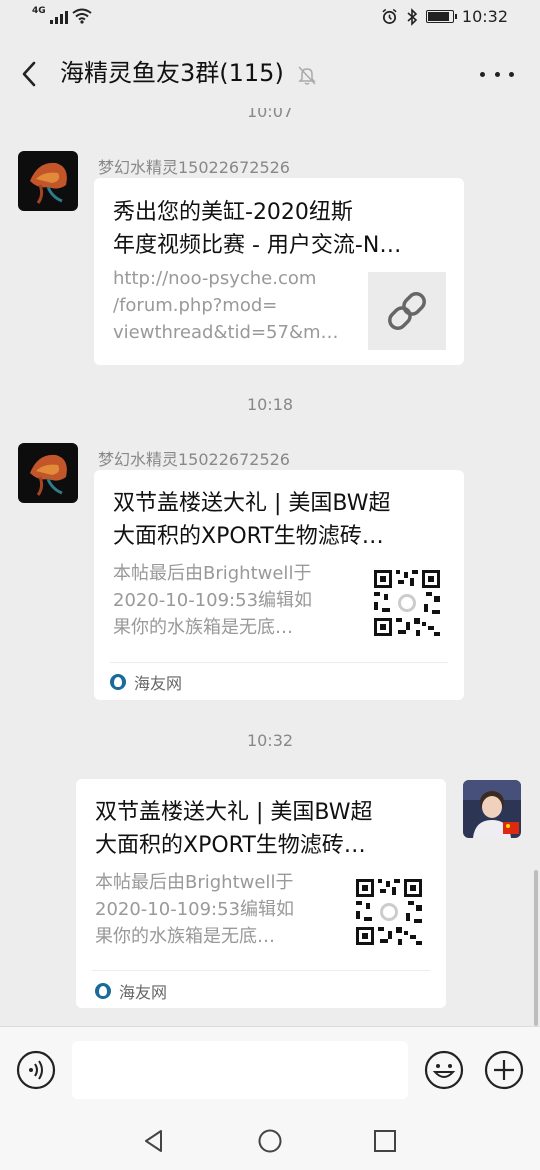 This screenshot has width=540, height=1170. I want to click on system-nav-bar, so click(270, 1141).